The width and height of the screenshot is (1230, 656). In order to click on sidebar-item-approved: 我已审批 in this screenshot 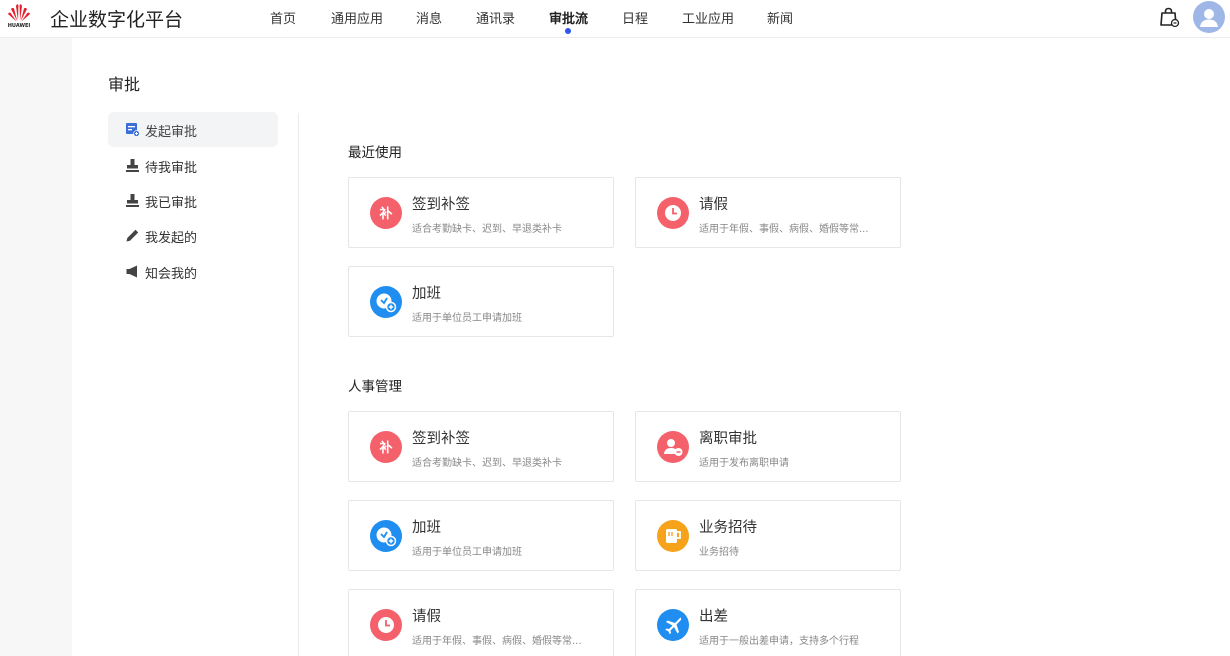, I will do `click(193, 200)`.